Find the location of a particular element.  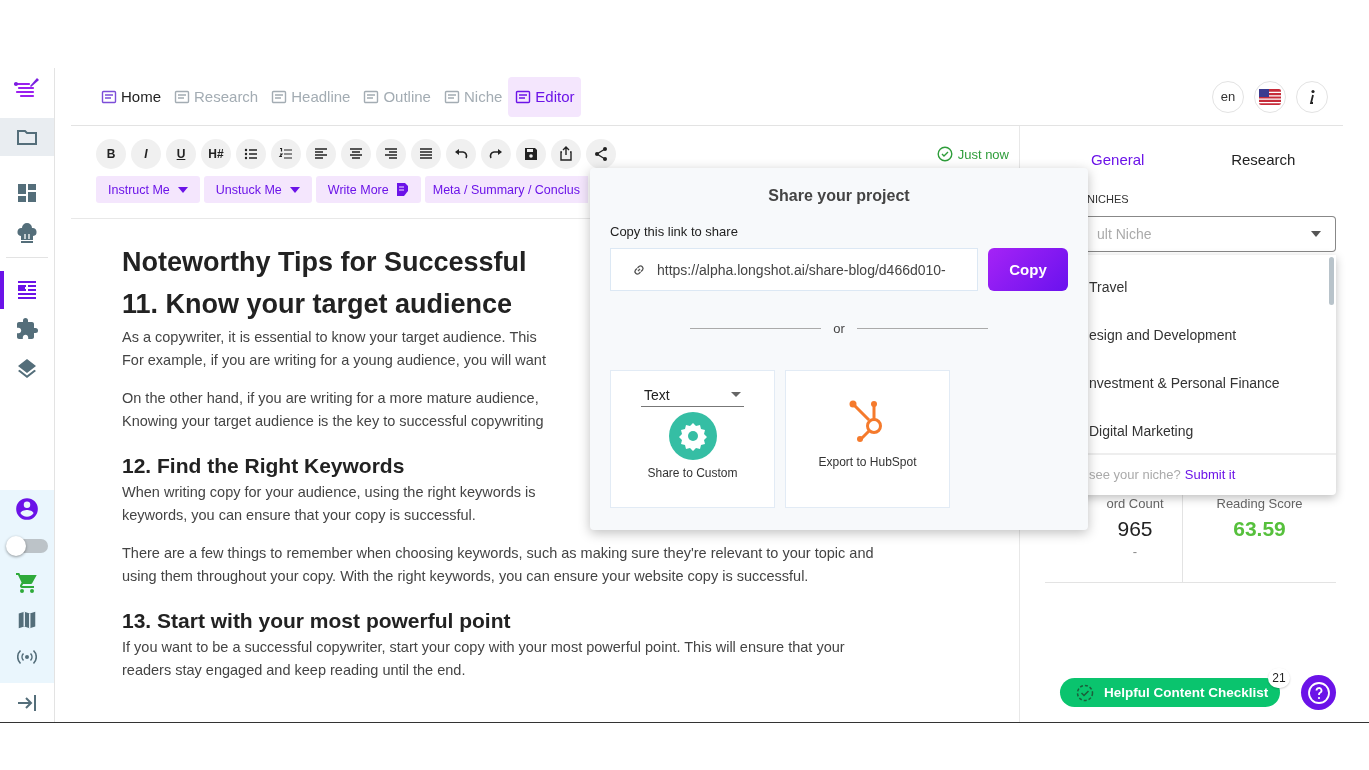

nav-tab: Home is located at coordinates (130, 96).